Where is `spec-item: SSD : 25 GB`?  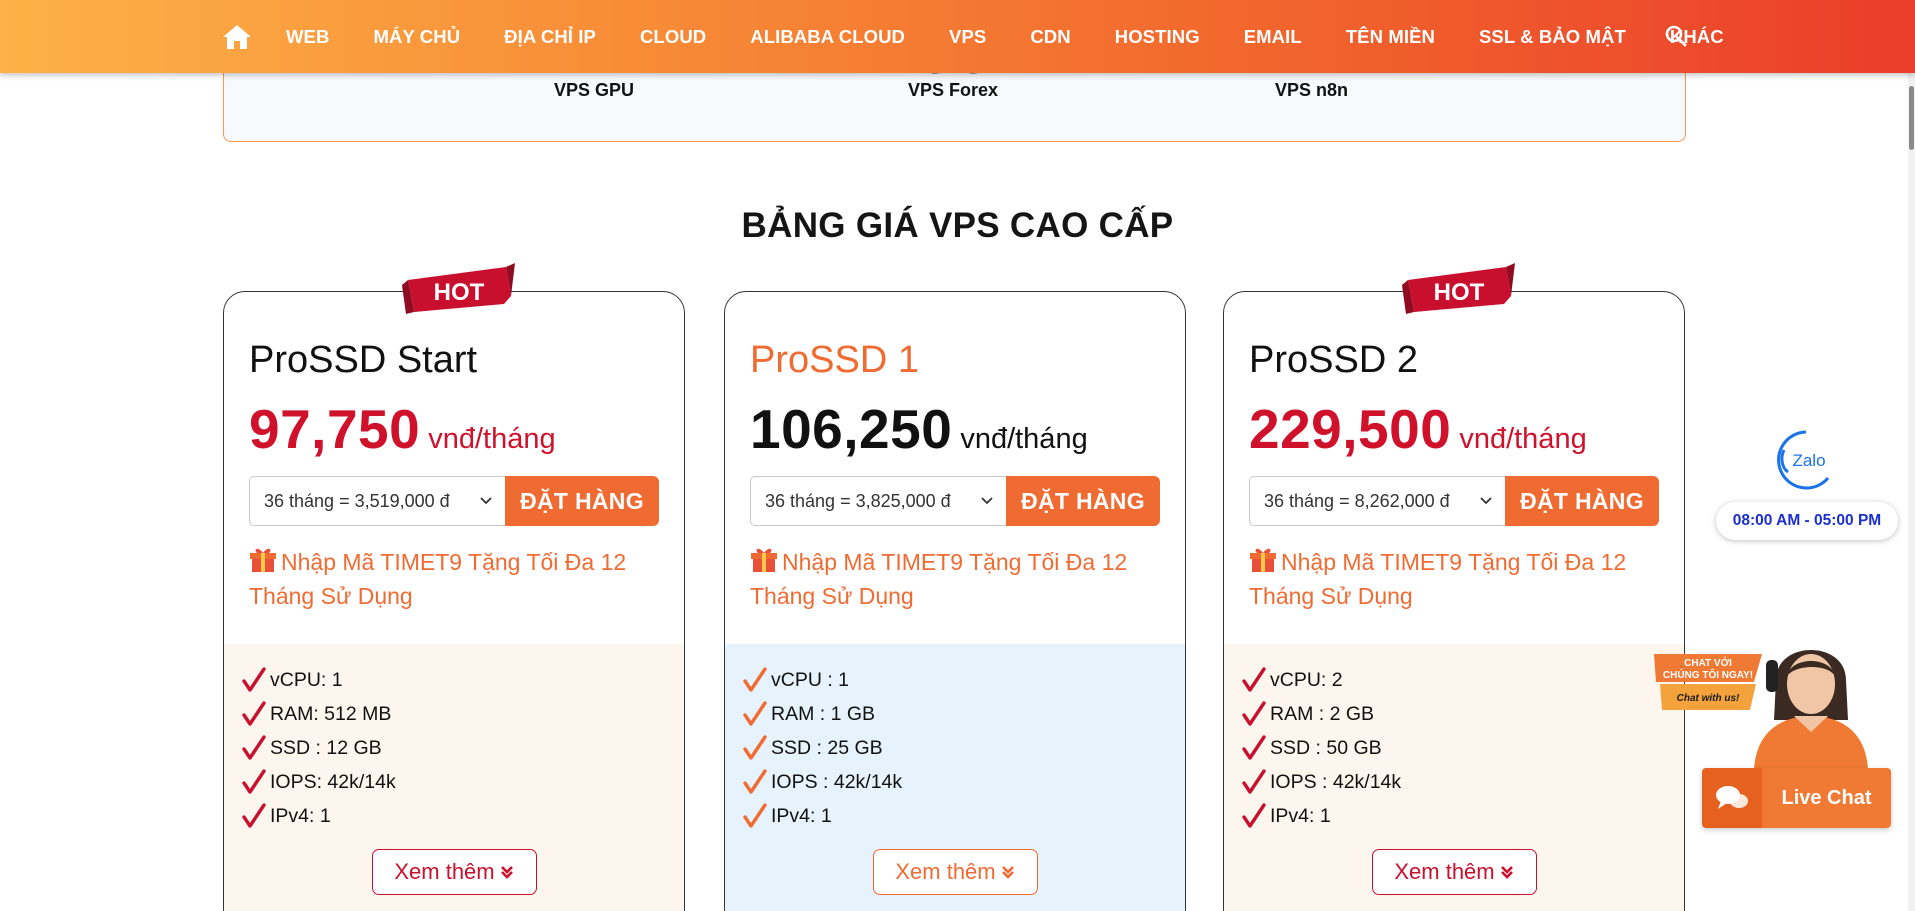 spec-item: SSD : 25 GB is located at coordinates (822, 748).